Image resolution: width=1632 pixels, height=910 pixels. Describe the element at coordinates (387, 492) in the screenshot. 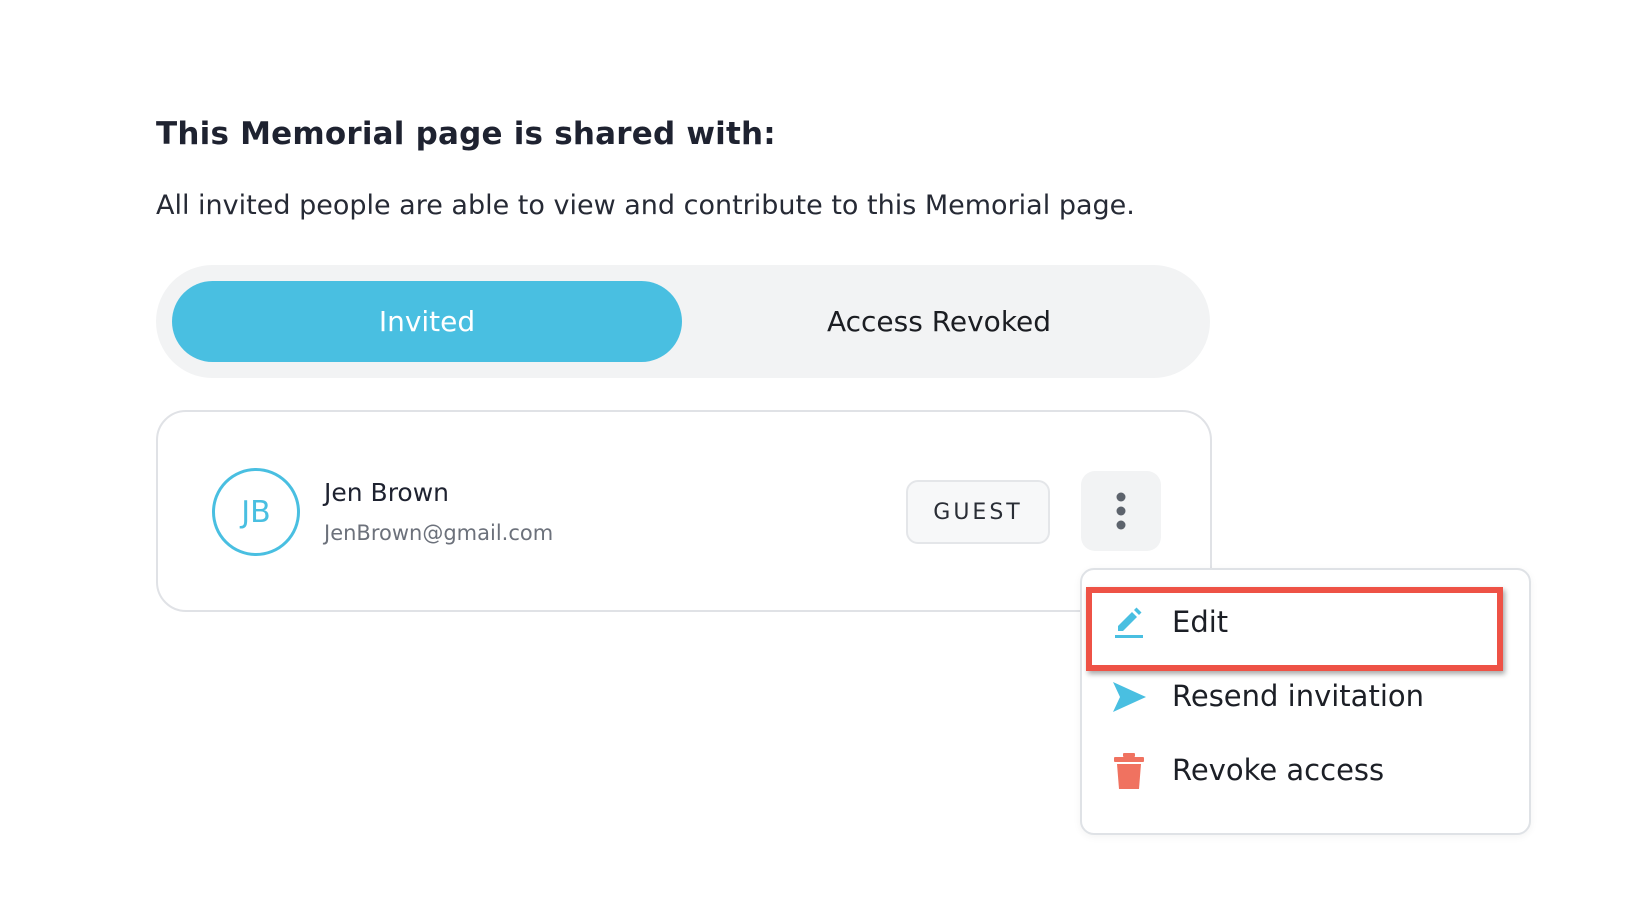

I see `member-name: Jen Brown` at that location.